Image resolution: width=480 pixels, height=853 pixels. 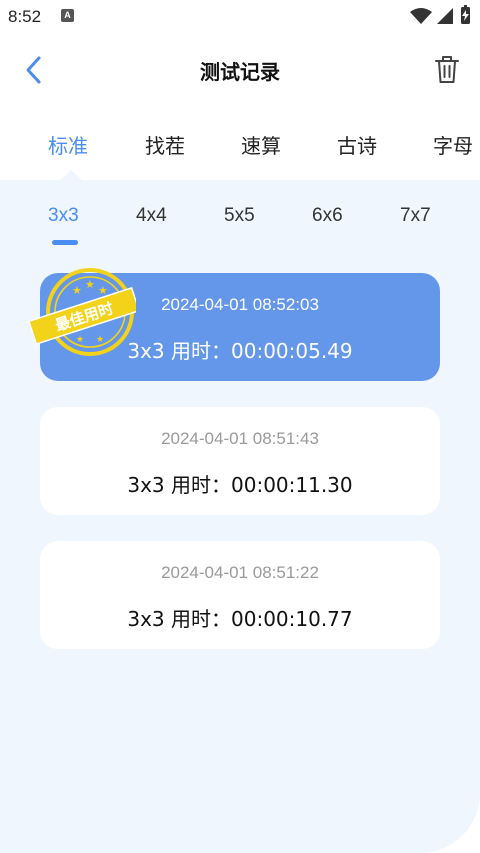 What do you see at coordinates (65, 242) in the screenshot?
I see `size-tab-indicator` at bounding box center [65, 242].